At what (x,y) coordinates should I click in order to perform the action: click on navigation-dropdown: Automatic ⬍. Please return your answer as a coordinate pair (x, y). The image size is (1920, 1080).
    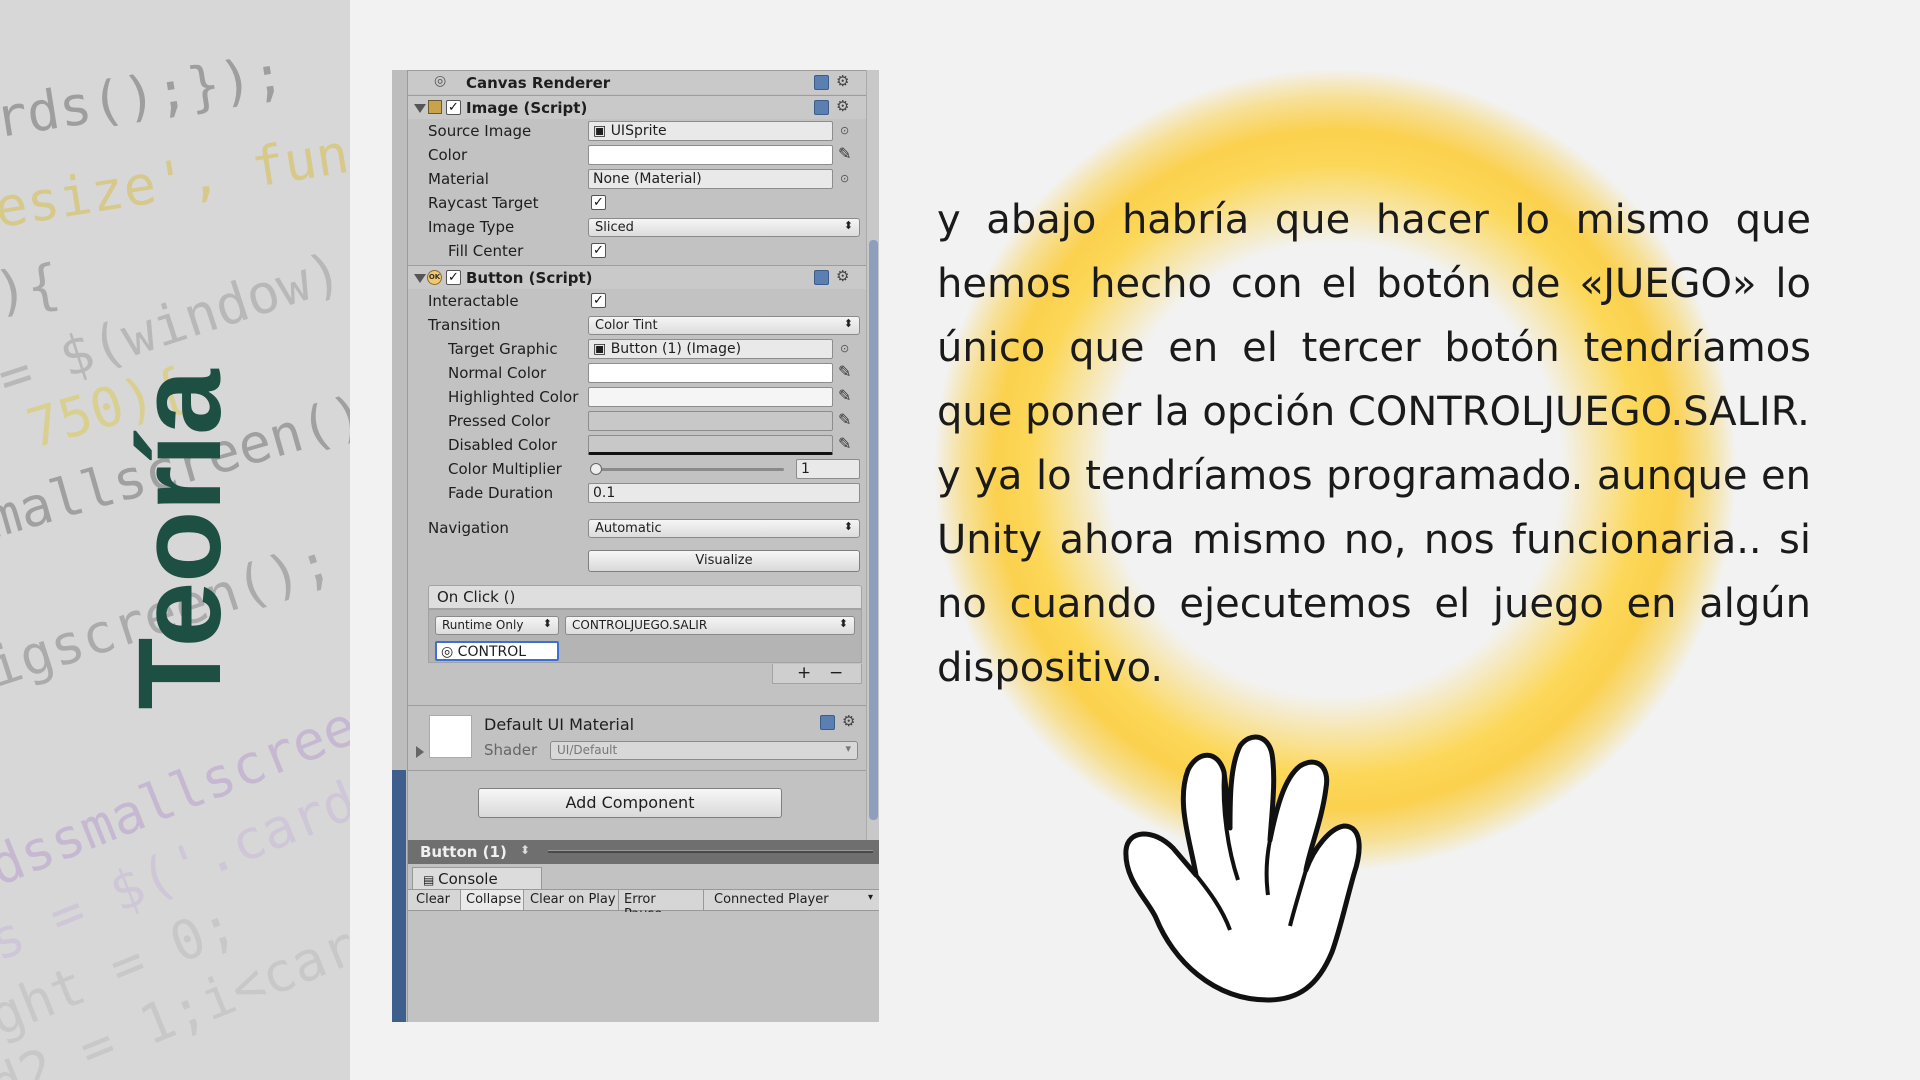
    Looking at the image, I should click on (724, 528).